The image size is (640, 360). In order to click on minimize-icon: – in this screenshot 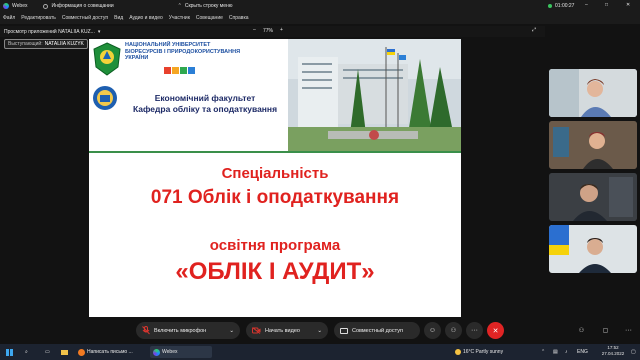, I will do `click(586, 5)`.